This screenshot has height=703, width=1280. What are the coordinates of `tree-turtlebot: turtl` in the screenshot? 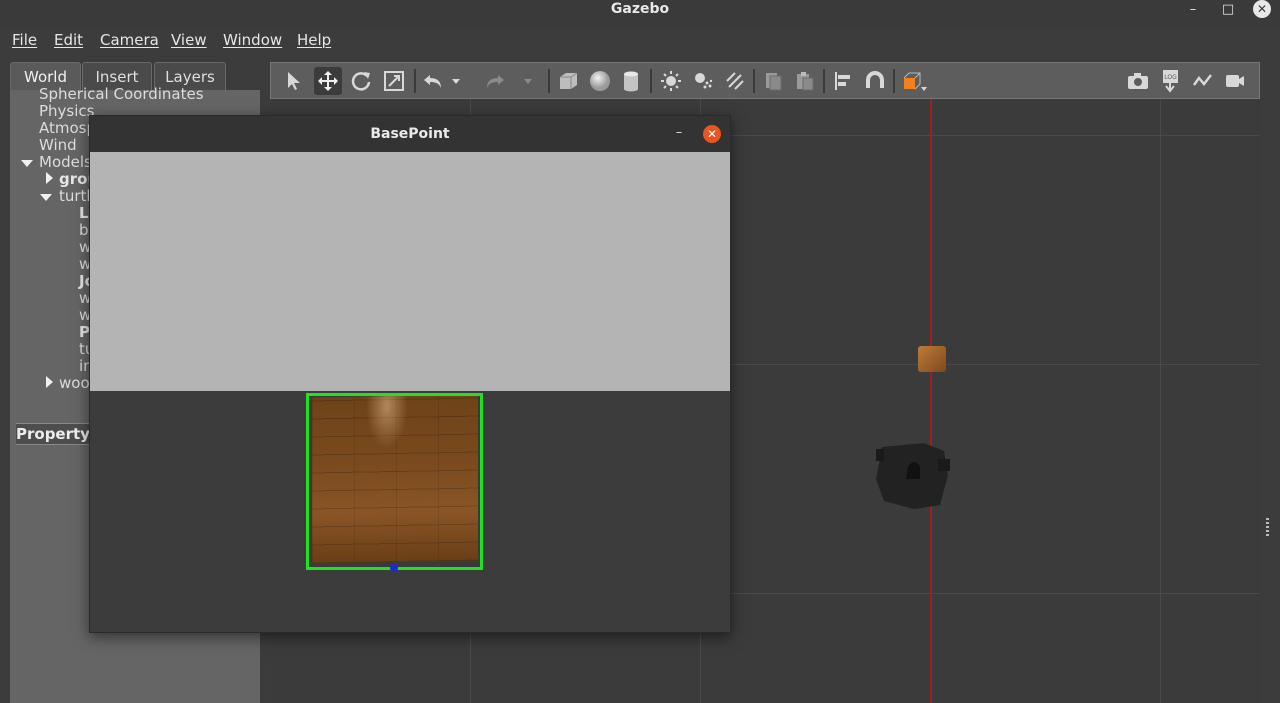 It's located at (75, 196).